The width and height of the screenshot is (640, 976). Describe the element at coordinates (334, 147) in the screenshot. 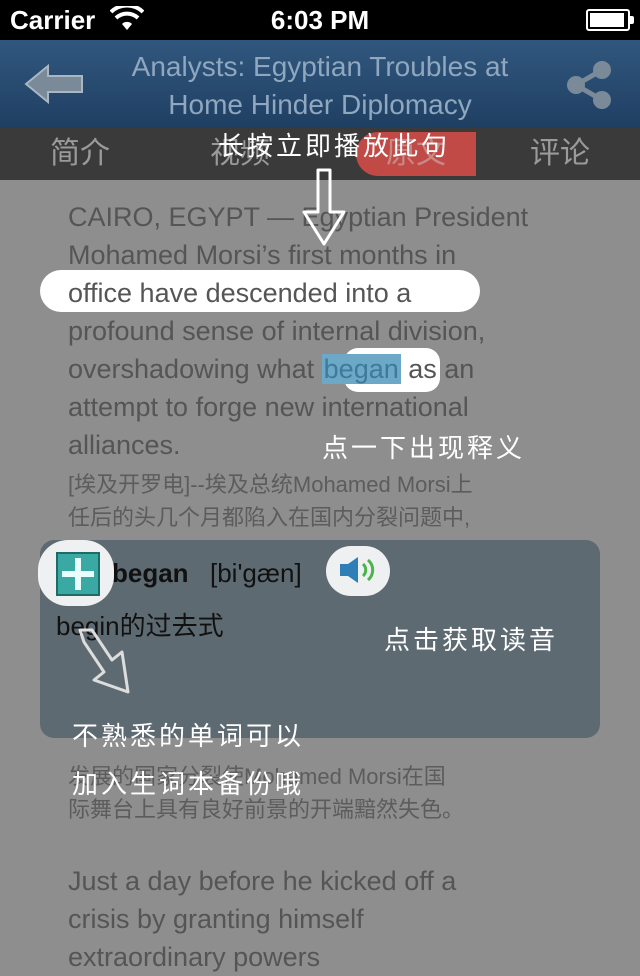

I see `annotation-long-press: 长按立即播放此句` at that location.